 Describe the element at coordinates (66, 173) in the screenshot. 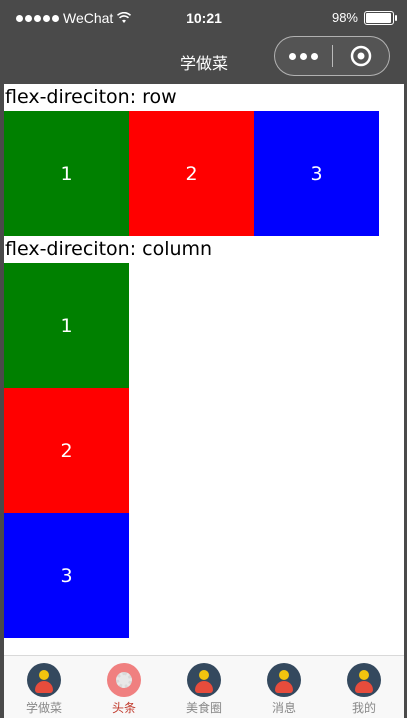

I see `row-item-1: 1` at that location.